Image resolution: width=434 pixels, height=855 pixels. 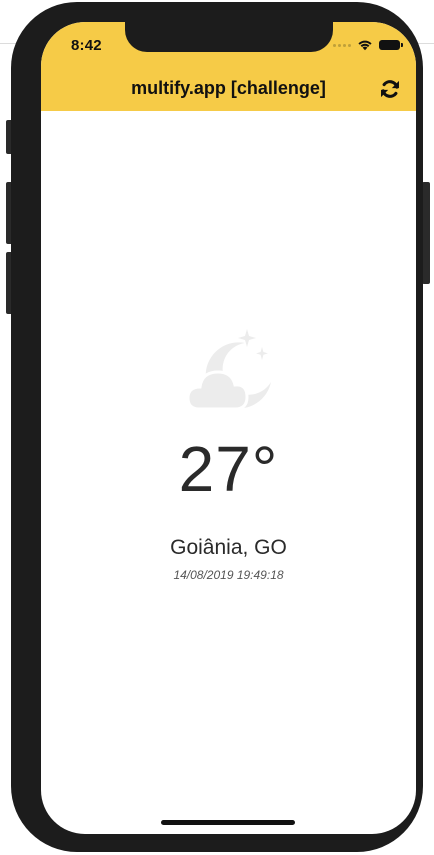 I want to click on night-partly-cloudy-icon, so click(x=229, y=370).